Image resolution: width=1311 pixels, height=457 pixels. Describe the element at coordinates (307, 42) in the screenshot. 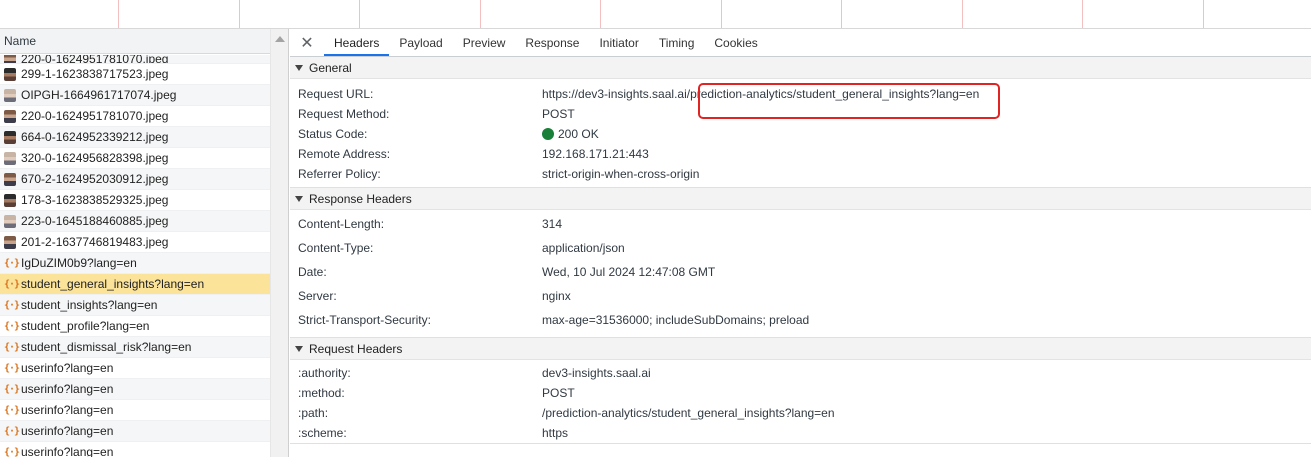

I see `close-icon: ✕` at that location.